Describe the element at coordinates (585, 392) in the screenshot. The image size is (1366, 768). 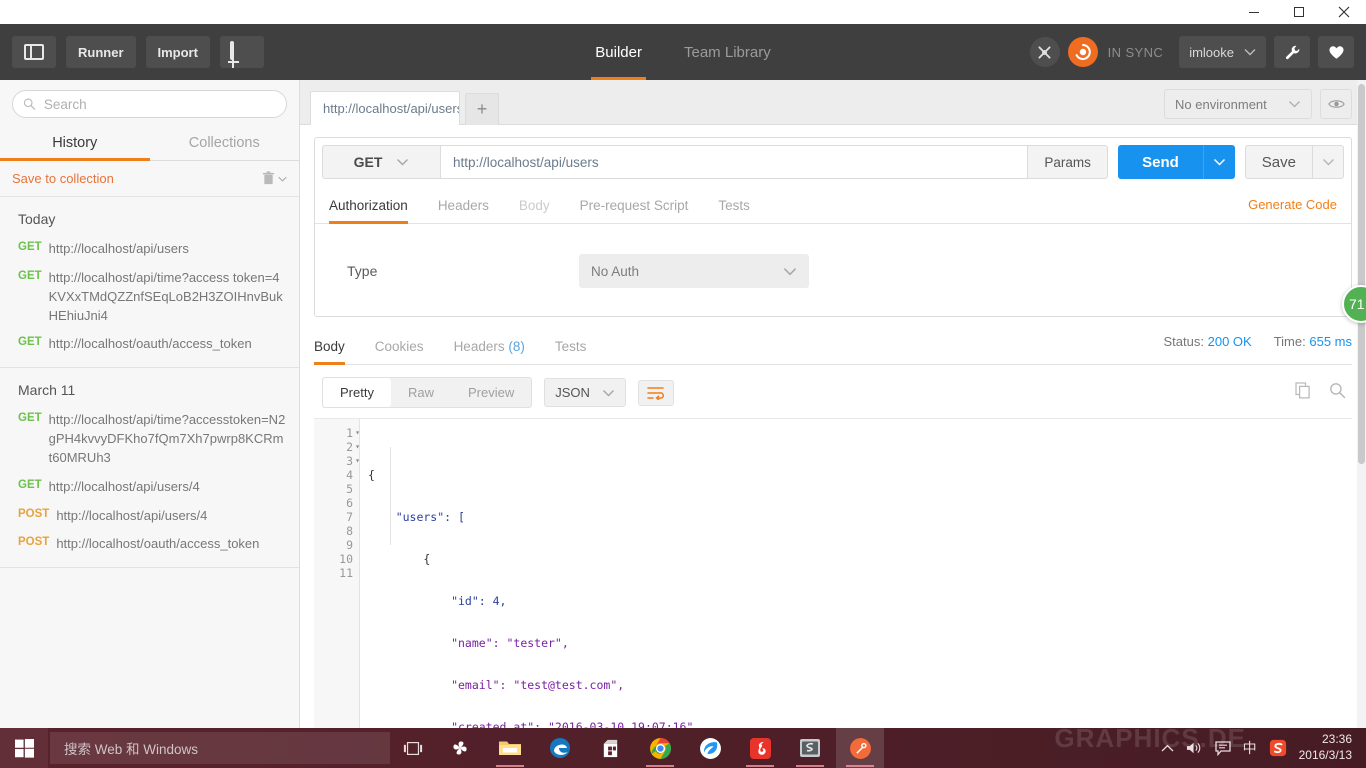
I see `response-language-select: JSON` at that location.